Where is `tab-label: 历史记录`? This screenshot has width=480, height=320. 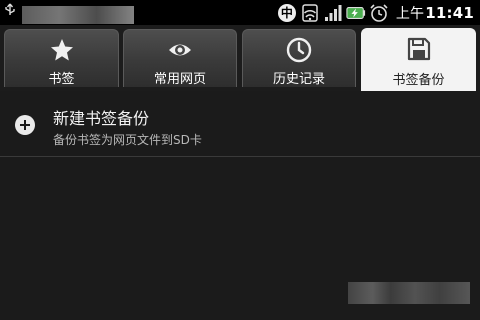 tab-label: 历史记录 is located at coordinates (298, 79).